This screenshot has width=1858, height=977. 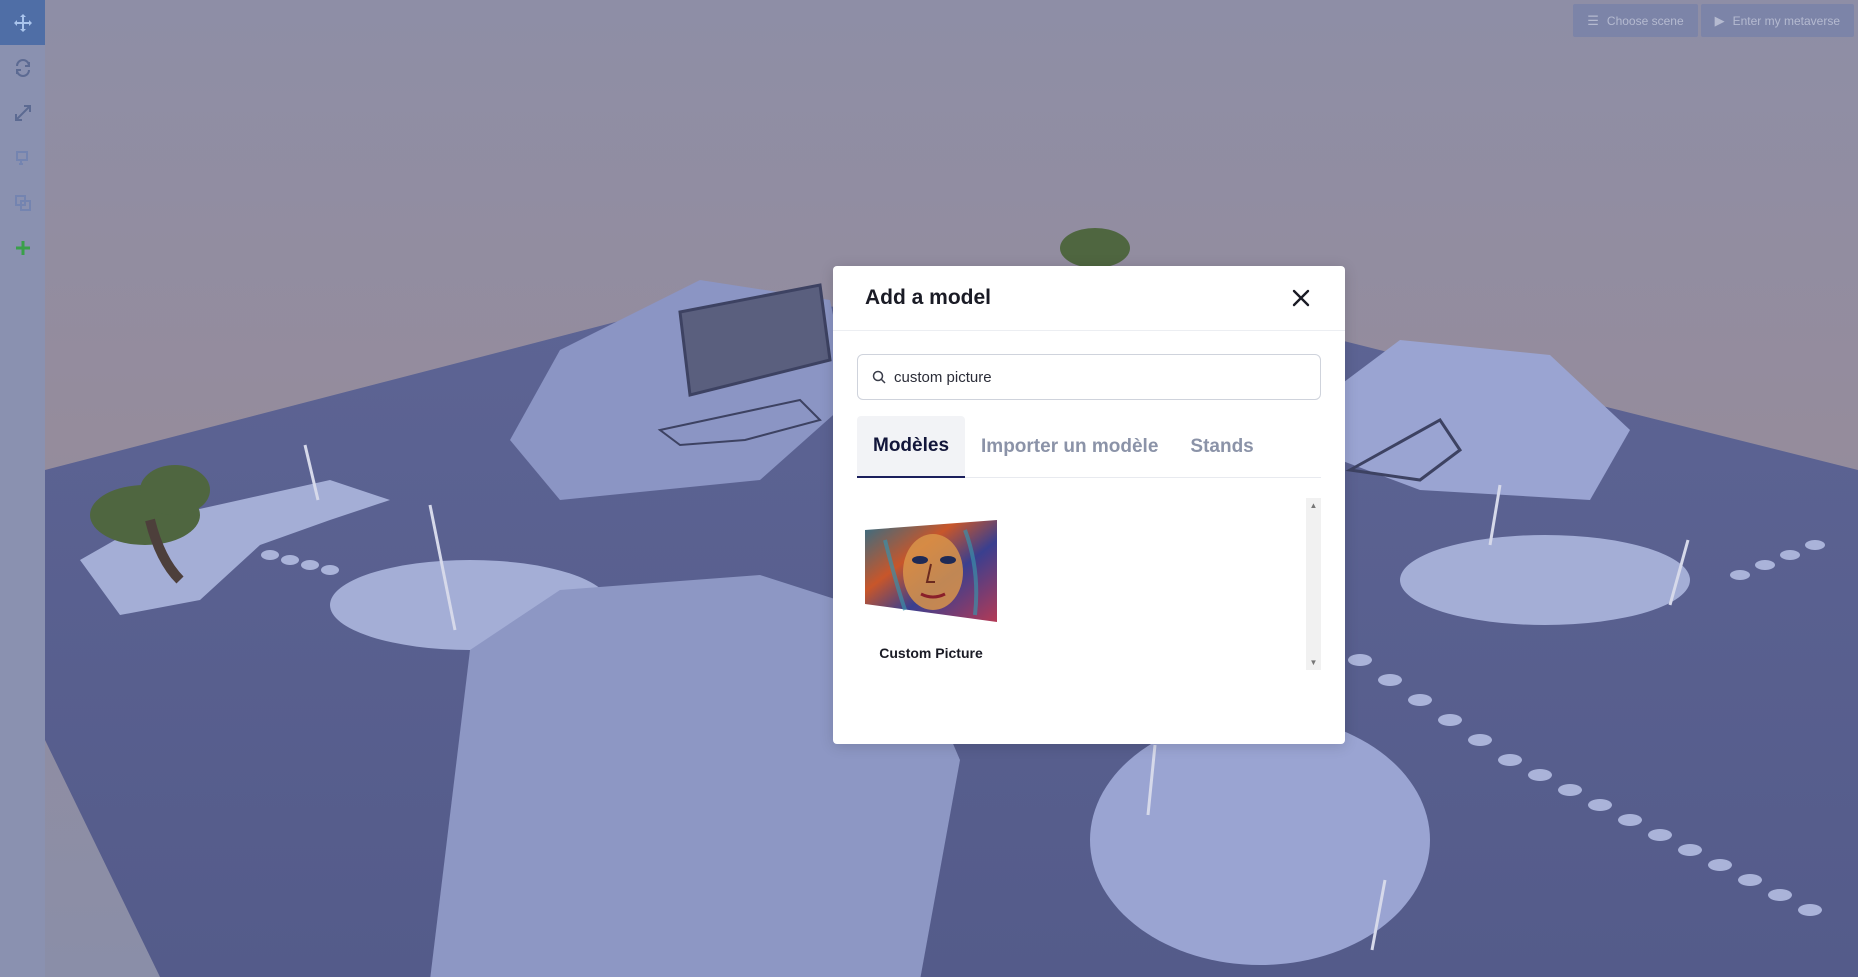 What do you see at coordinates (22, 488) in the screenshot?
I see `left-toolbar` at bounding box center [22, 488].